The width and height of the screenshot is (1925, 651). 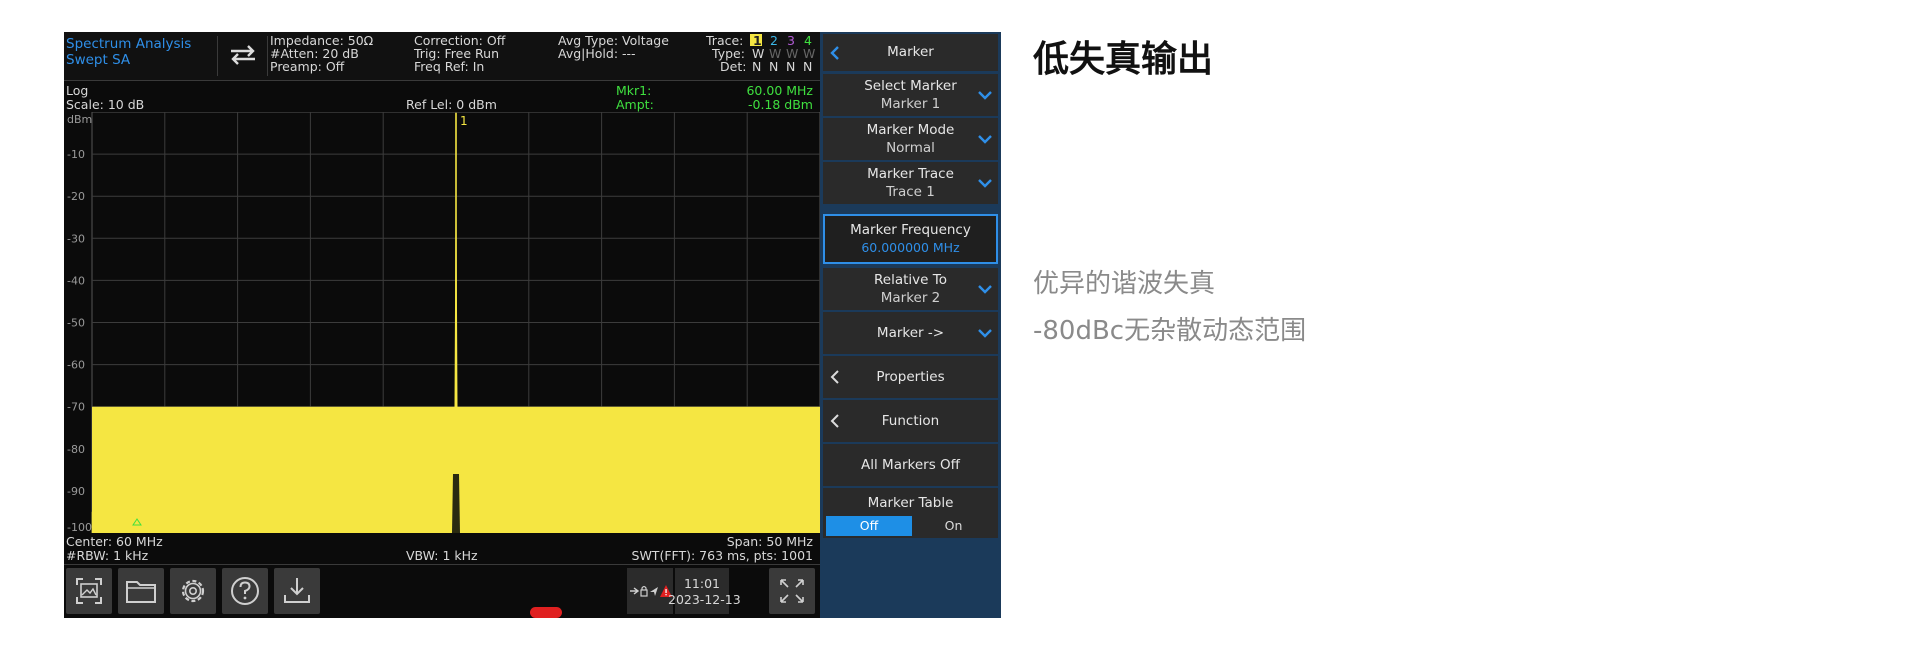 I want to click on y-tick-label: -80, so click(x=76, y=449).